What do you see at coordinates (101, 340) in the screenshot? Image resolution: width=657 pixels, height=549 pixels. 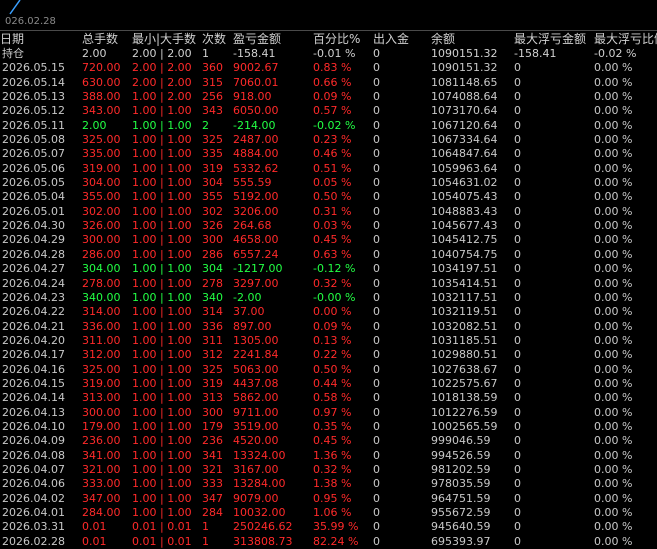 I see `row-lots: 311.00` at bounding box center [101, 340].